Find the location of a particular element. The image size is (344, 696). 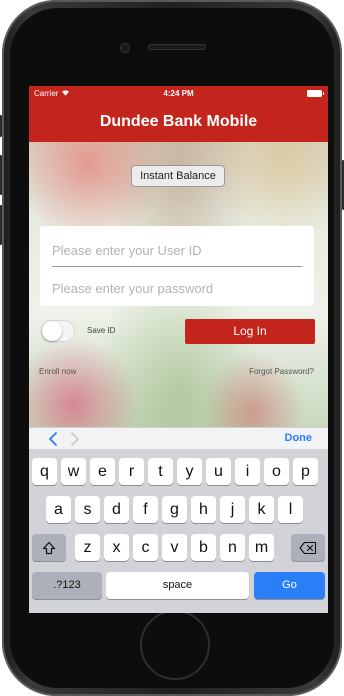

volume-down-button is located at coordinates (1, 225).